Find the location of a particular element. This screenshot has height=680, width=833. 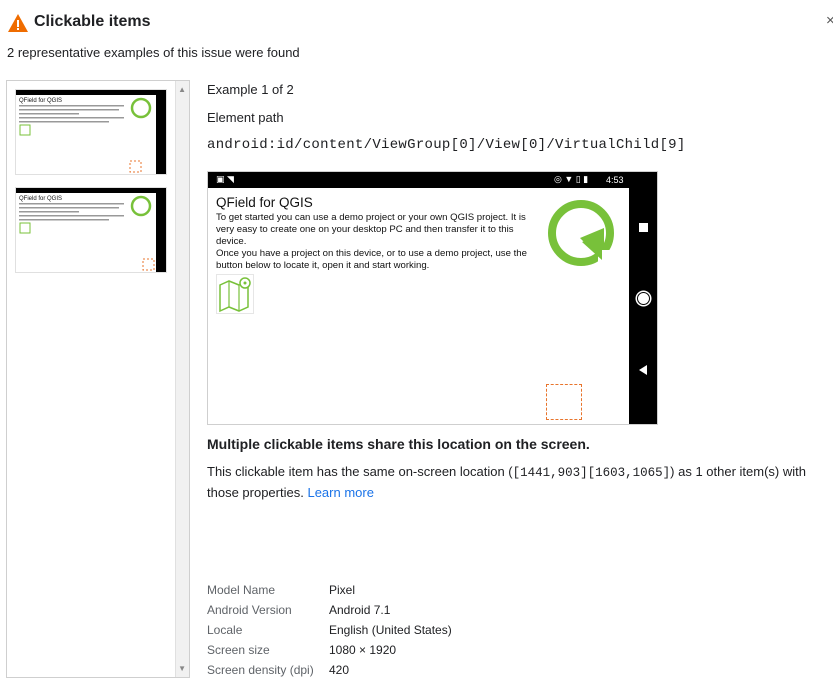

prop-value: 420 is located at coordinates (339, 670).